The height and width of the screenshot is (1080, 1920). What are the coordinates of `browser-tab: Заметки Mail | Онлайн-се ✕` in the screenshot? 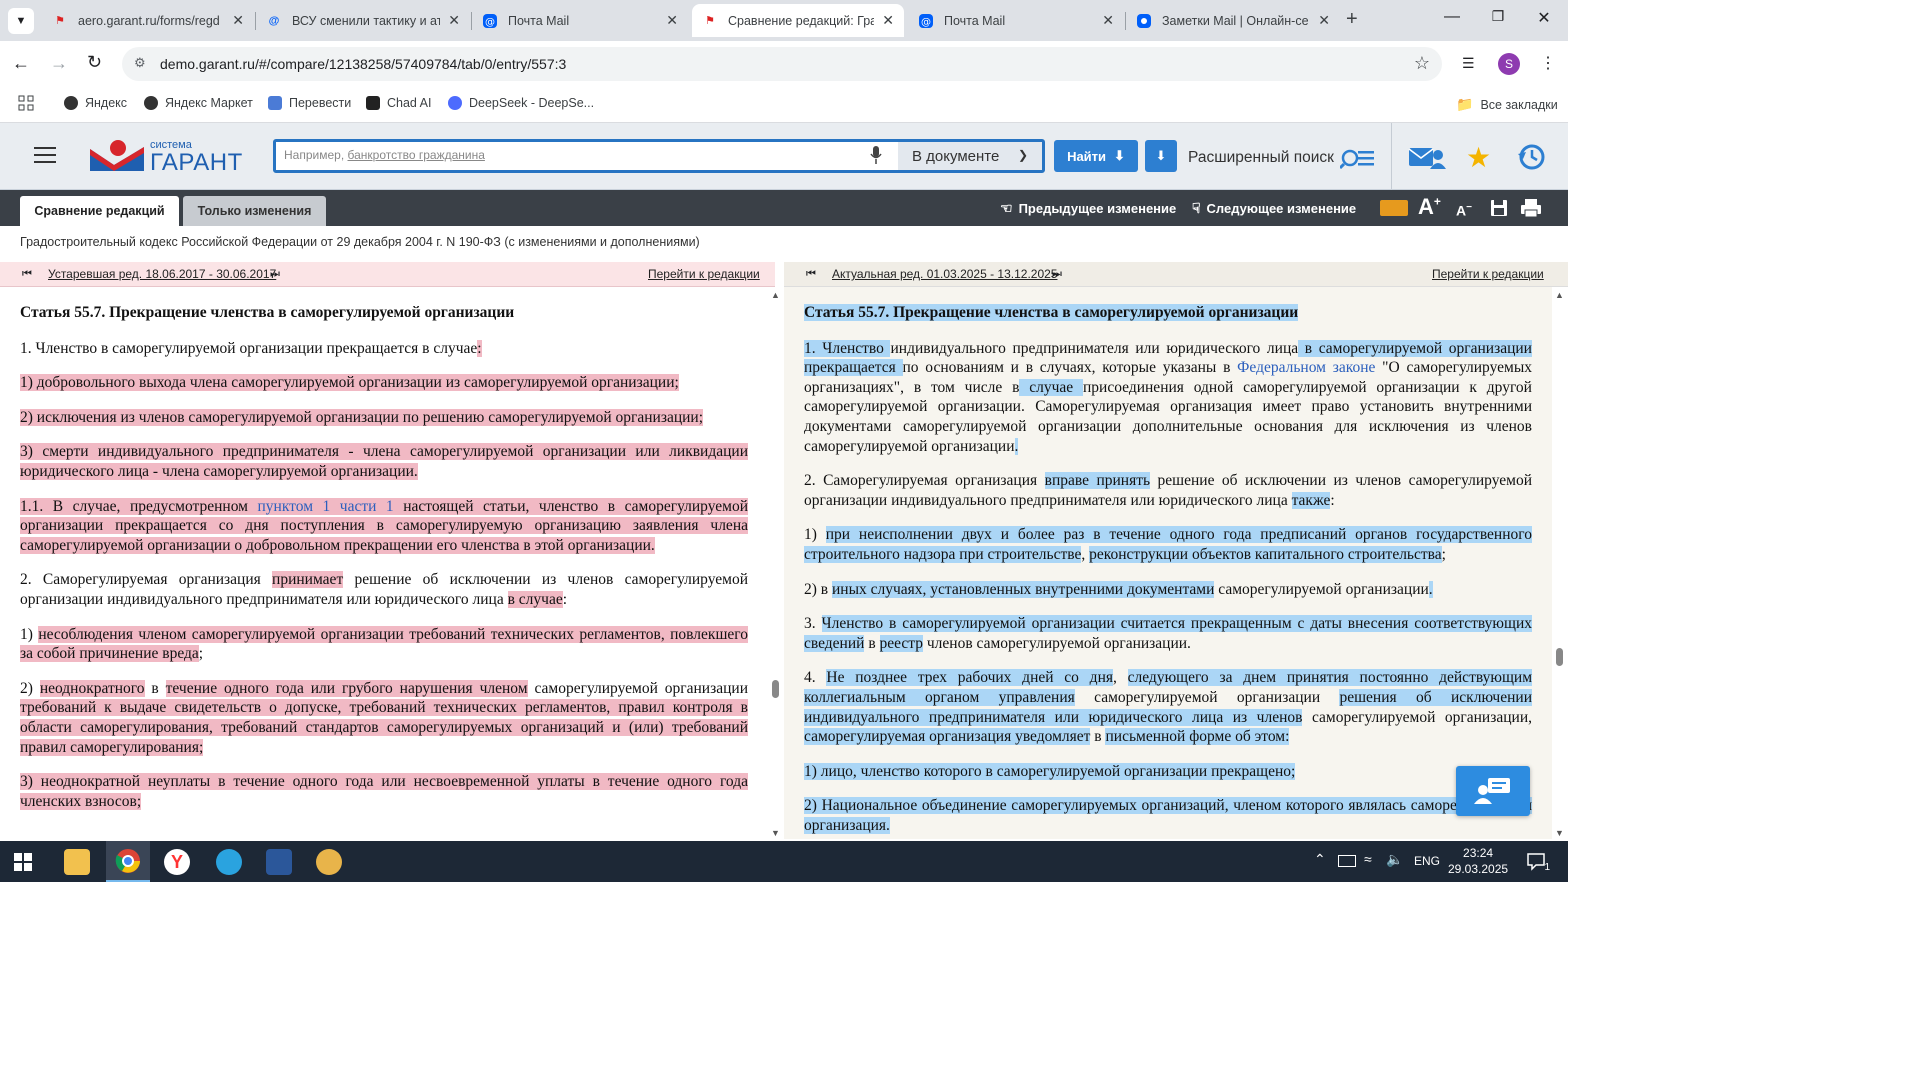 It's located at (1233, 20).